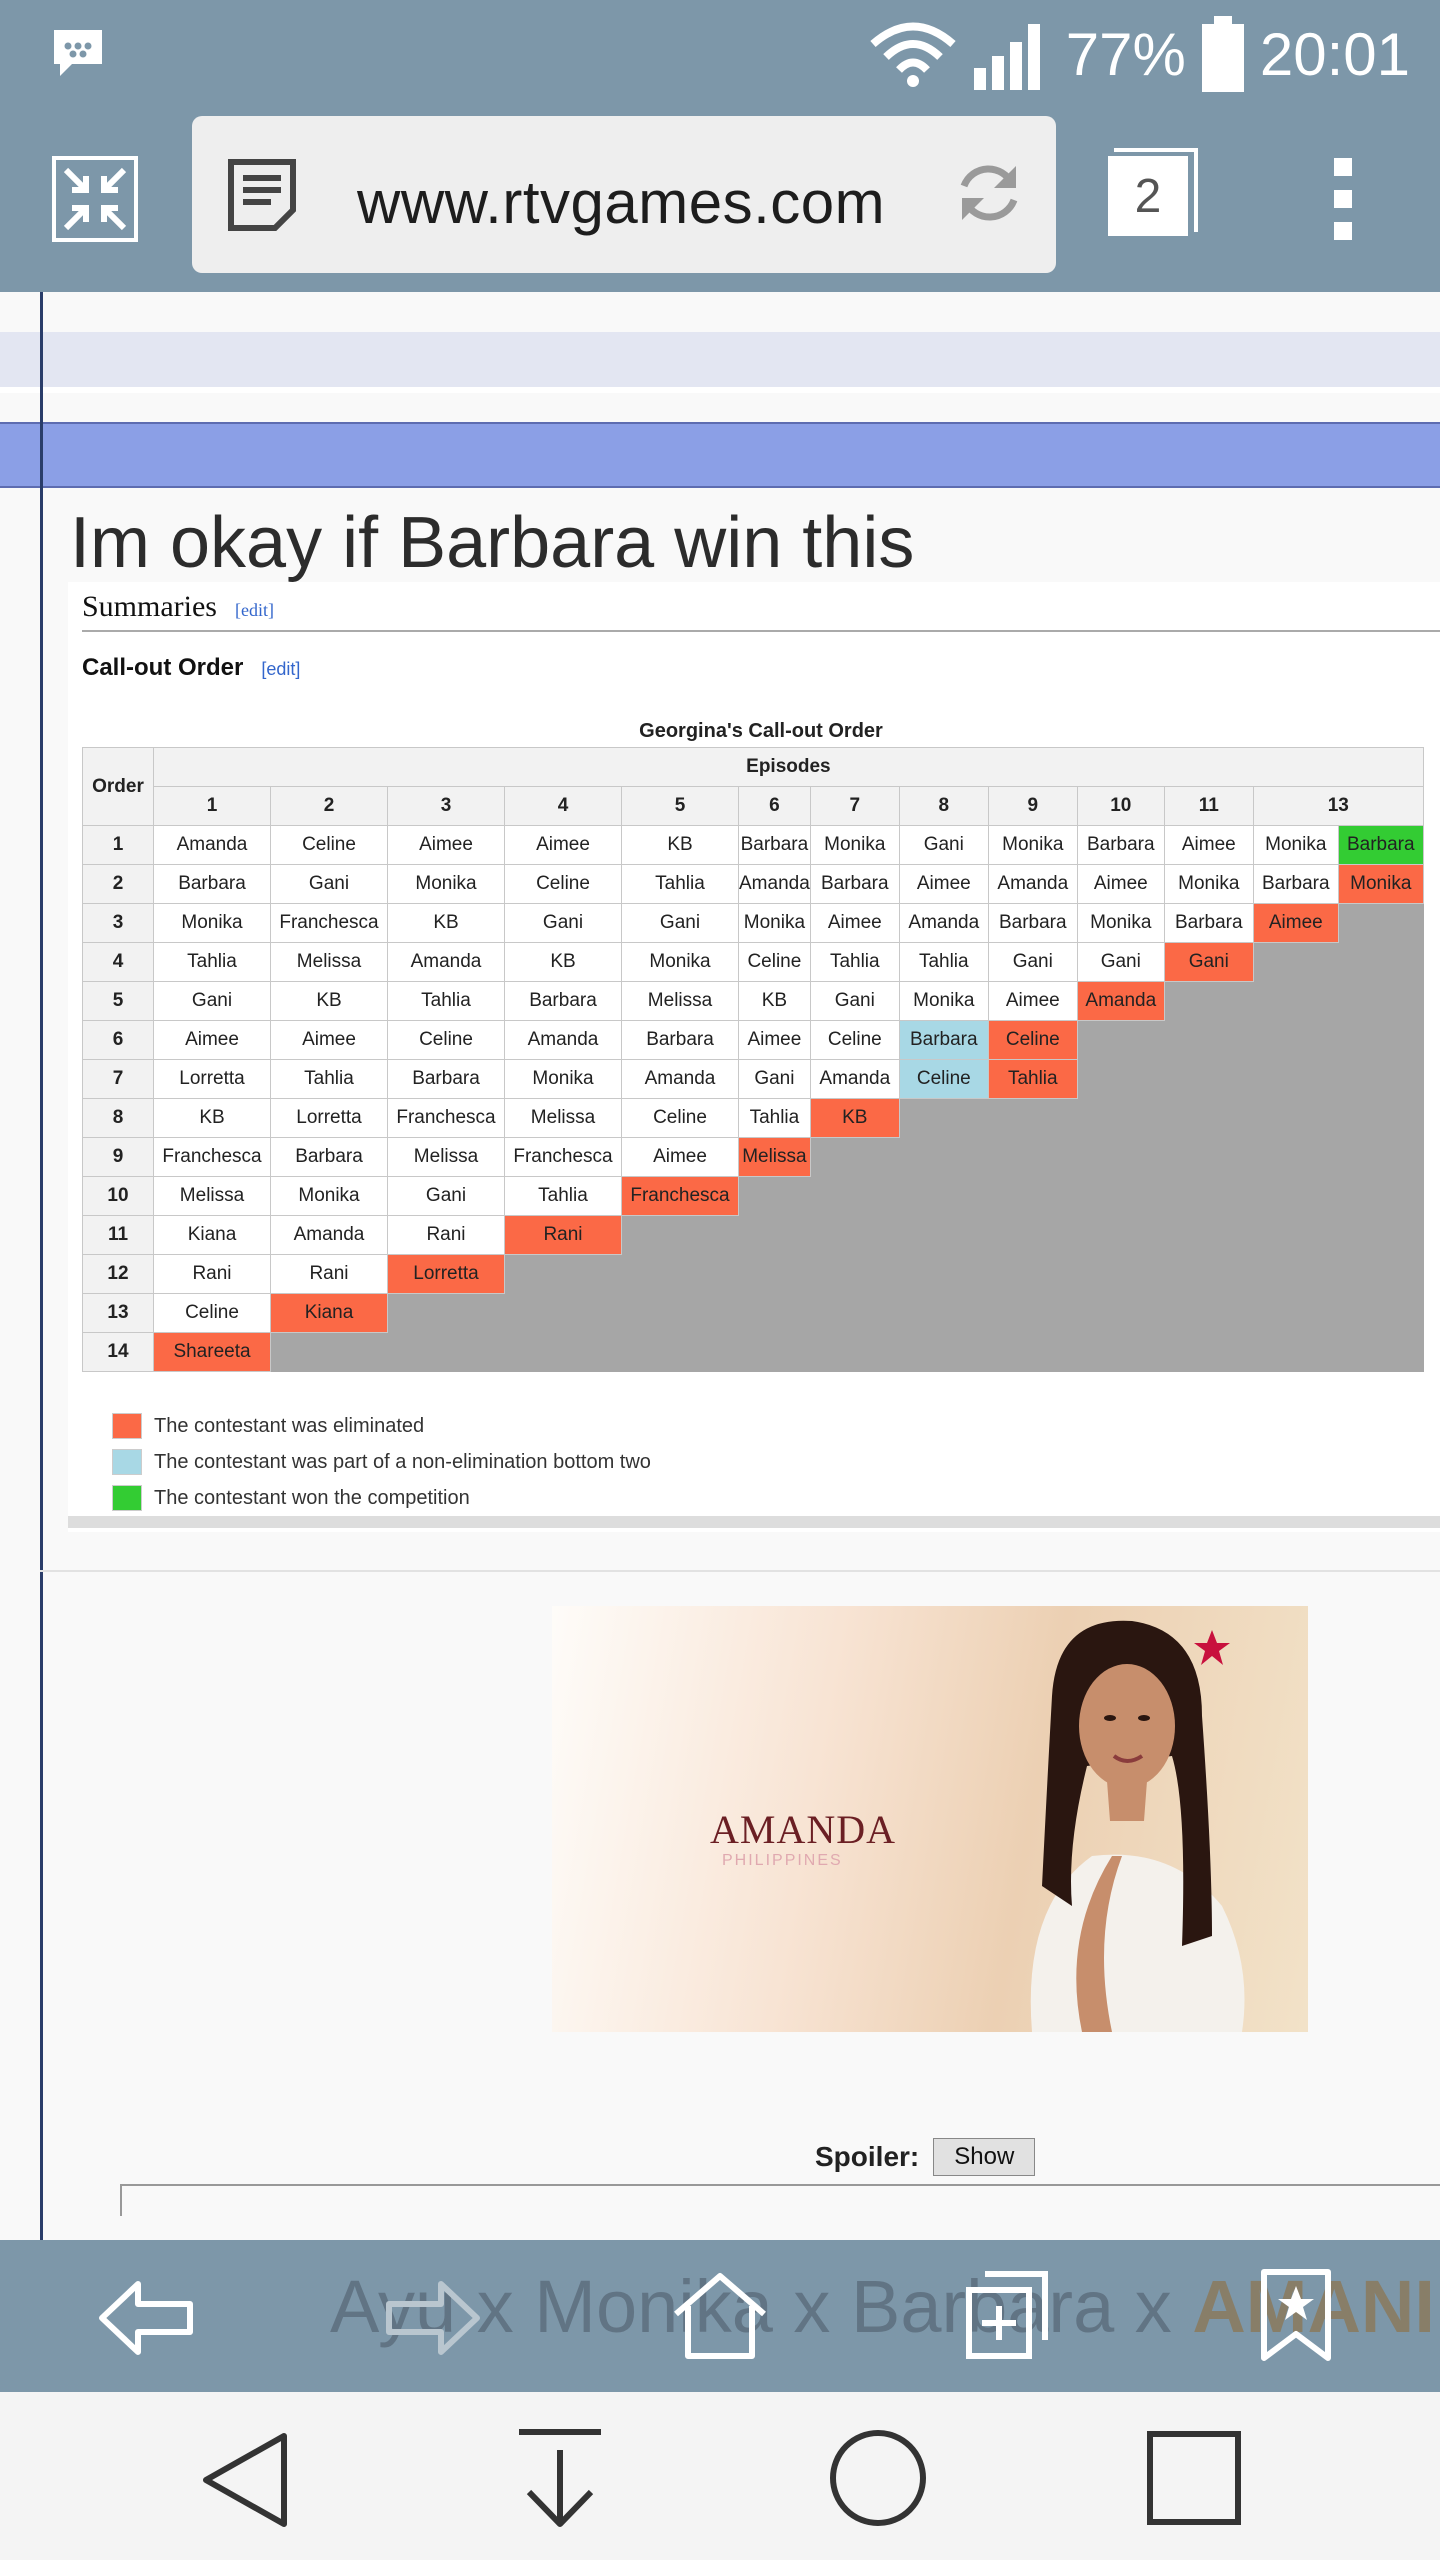  I want to click on episode-header: 5, so click(680, 806).